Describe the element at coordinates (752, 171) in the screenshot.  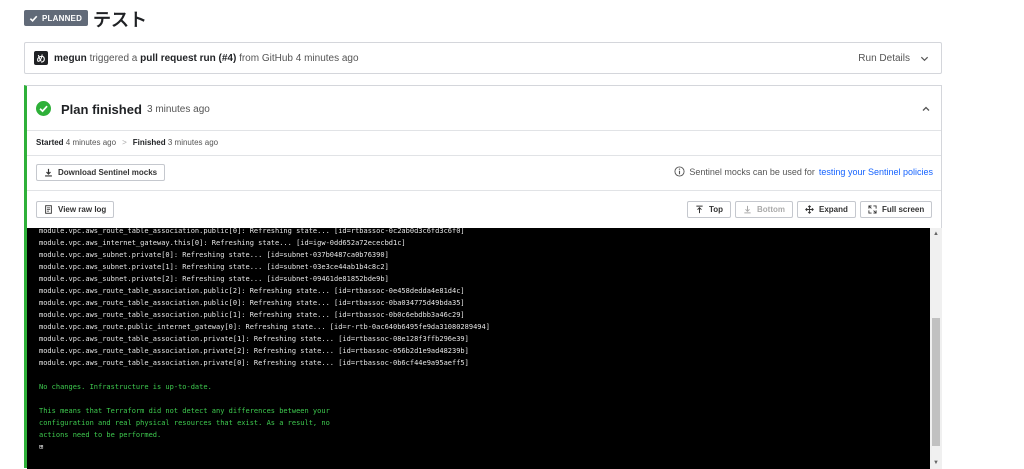
I see `sentinel-info-text: Sentinel mocks can be used for` at that location.